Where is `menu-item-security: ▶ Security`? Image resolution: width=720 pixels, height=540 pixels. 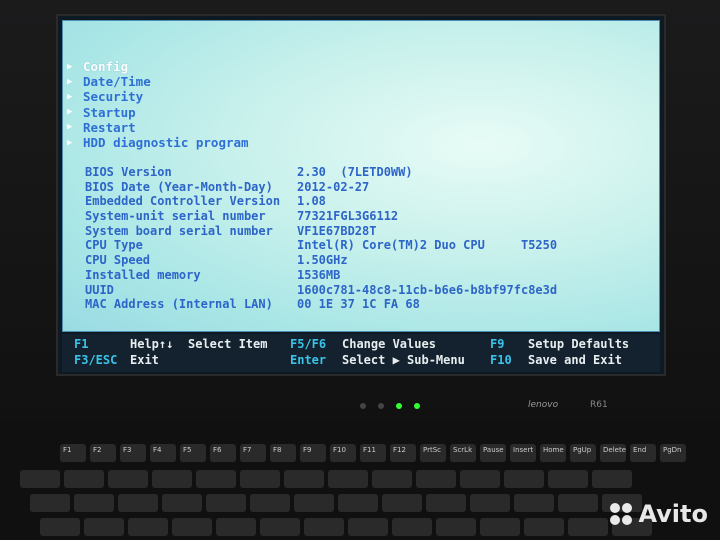
menu-item-security: ▶ Security is located at coordinates (158, 96).